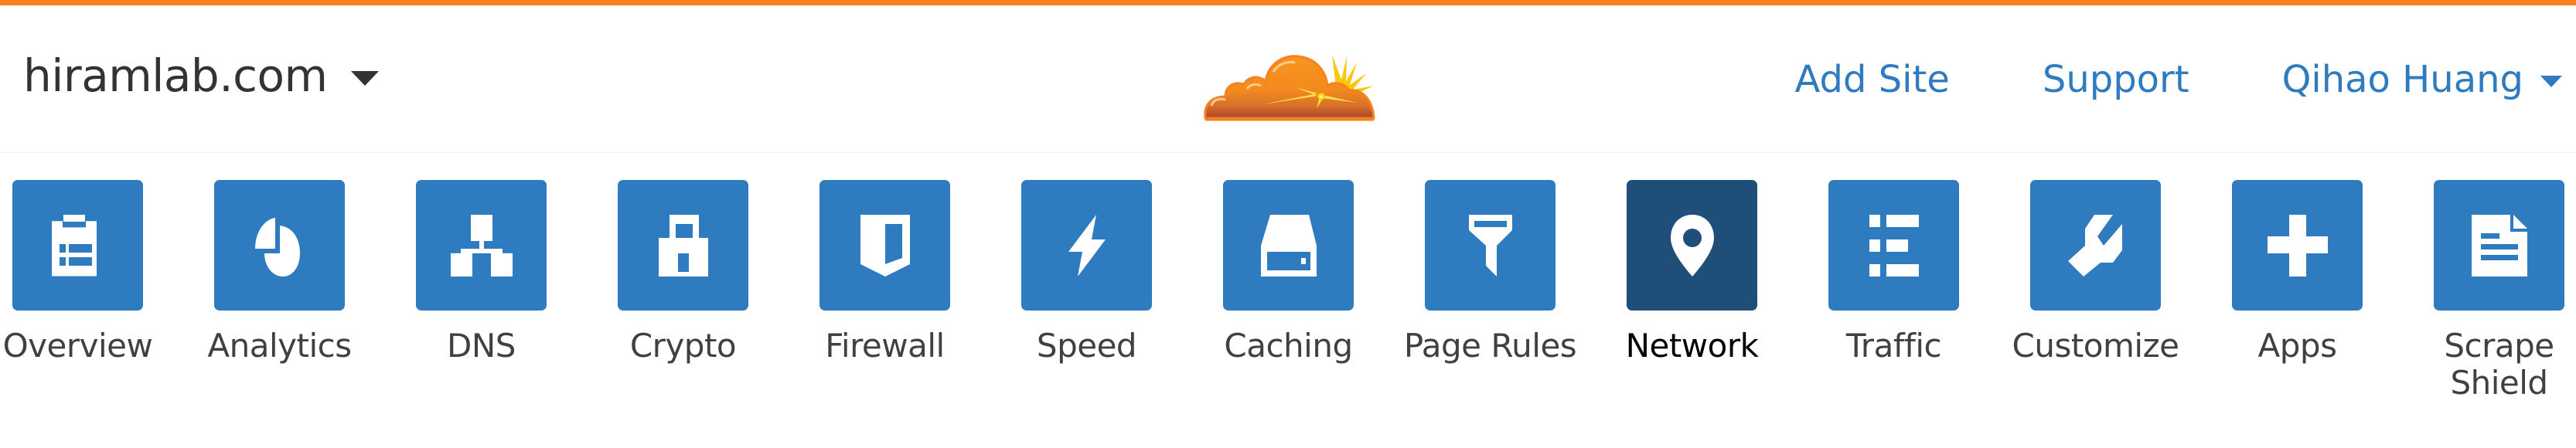  I want to click on nav-label: Speed, so click(1086, 346).